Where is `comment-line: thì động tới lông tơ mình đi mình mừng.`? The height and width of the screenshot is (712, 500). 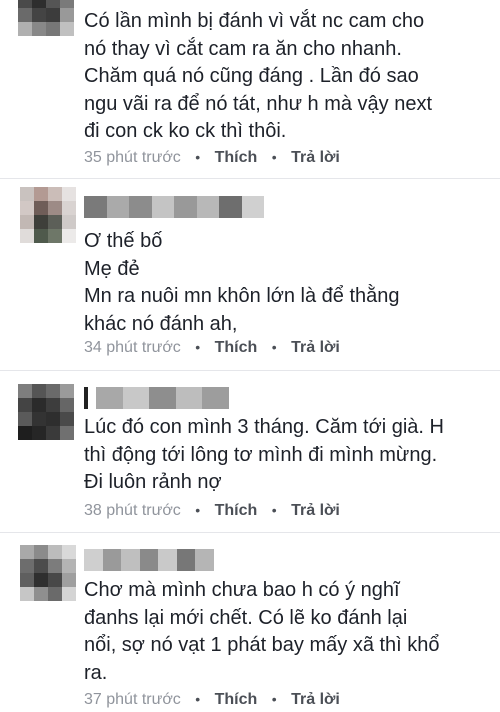 comment-line: thì động tới lông tơ mình đi mình mừng. is located at coordinates (261, 454).